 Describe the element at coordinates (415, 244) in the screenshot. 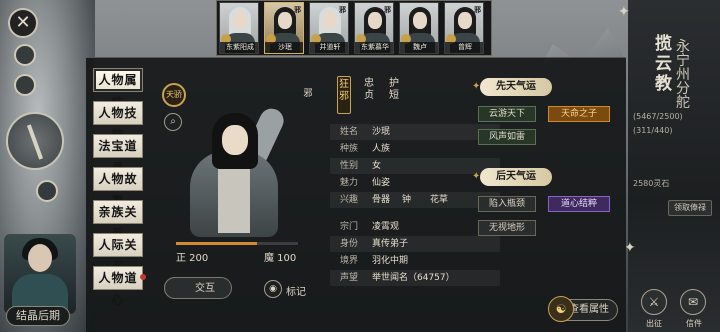

I see `attribute-row: 身份 真传弟子` at that location.